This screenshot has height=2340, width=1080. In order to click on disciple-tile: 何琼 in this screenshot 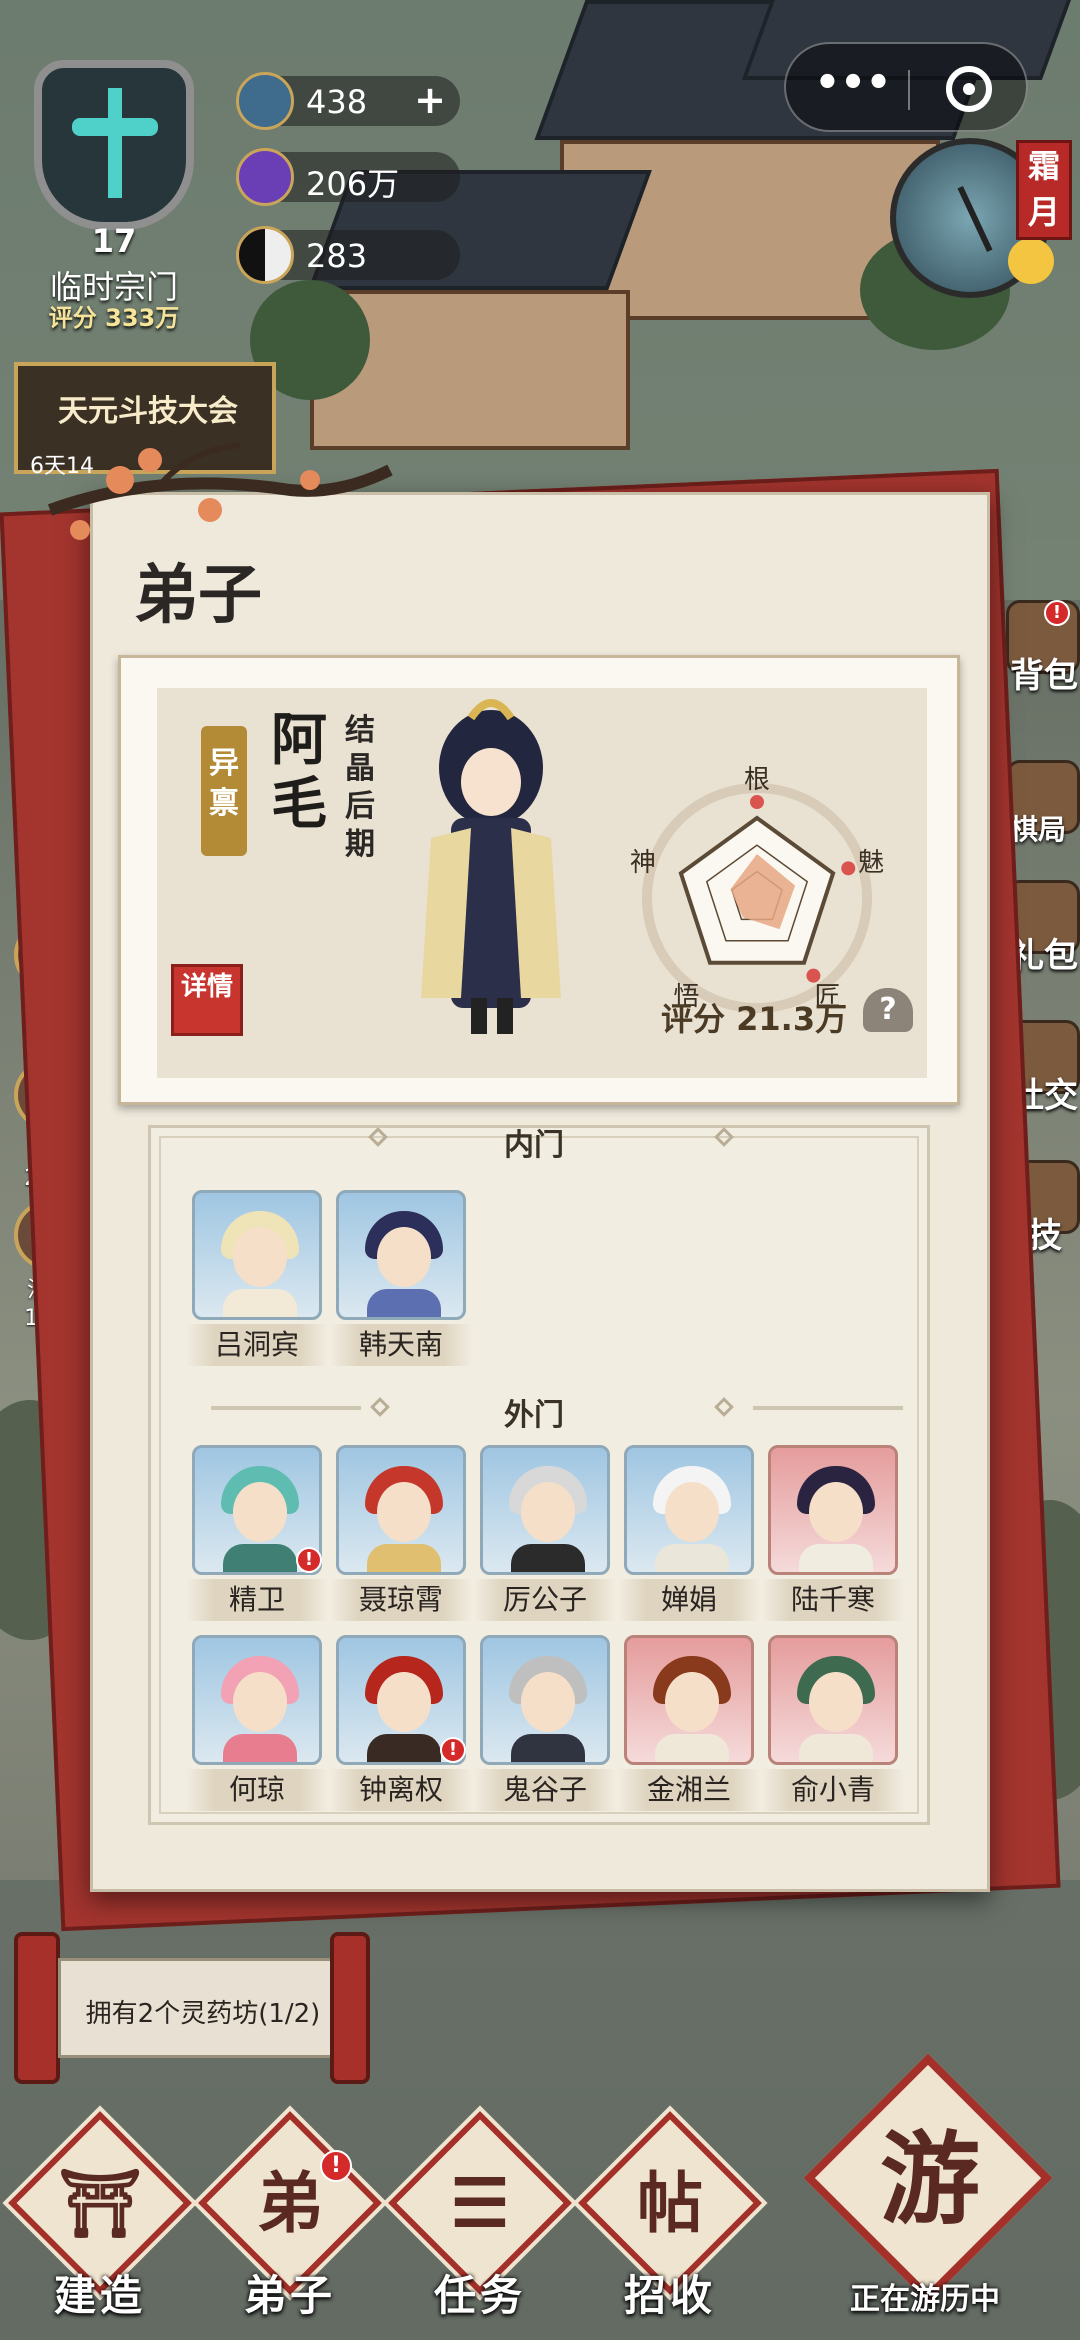, I will do `click(257, 1725)`.